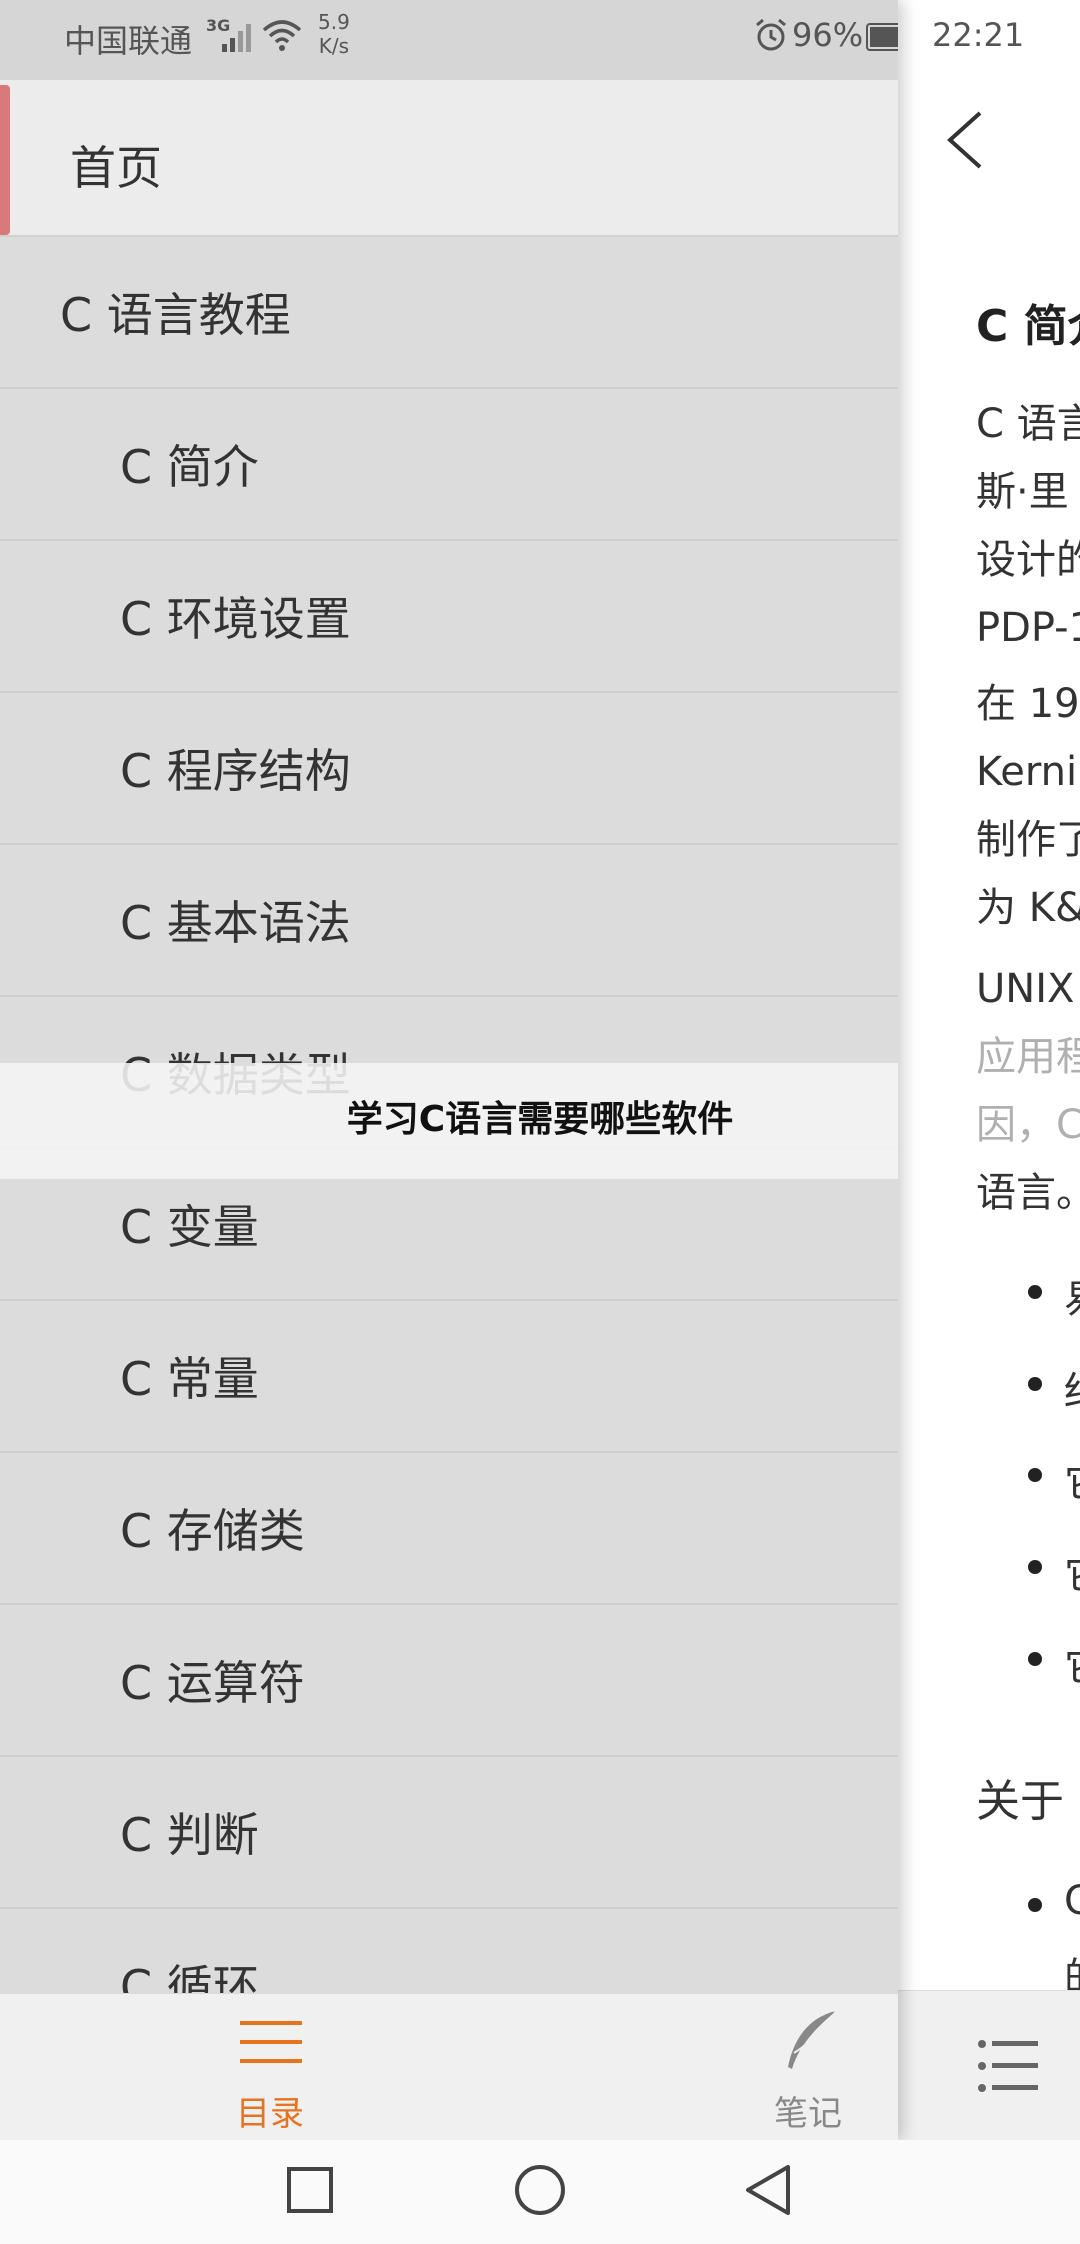 The image size is (1080, 2244). What do you see at coordinates (271, 2044) in the screenshot?
I see `menu-lines-icon` at bounding box center [271, 2044].